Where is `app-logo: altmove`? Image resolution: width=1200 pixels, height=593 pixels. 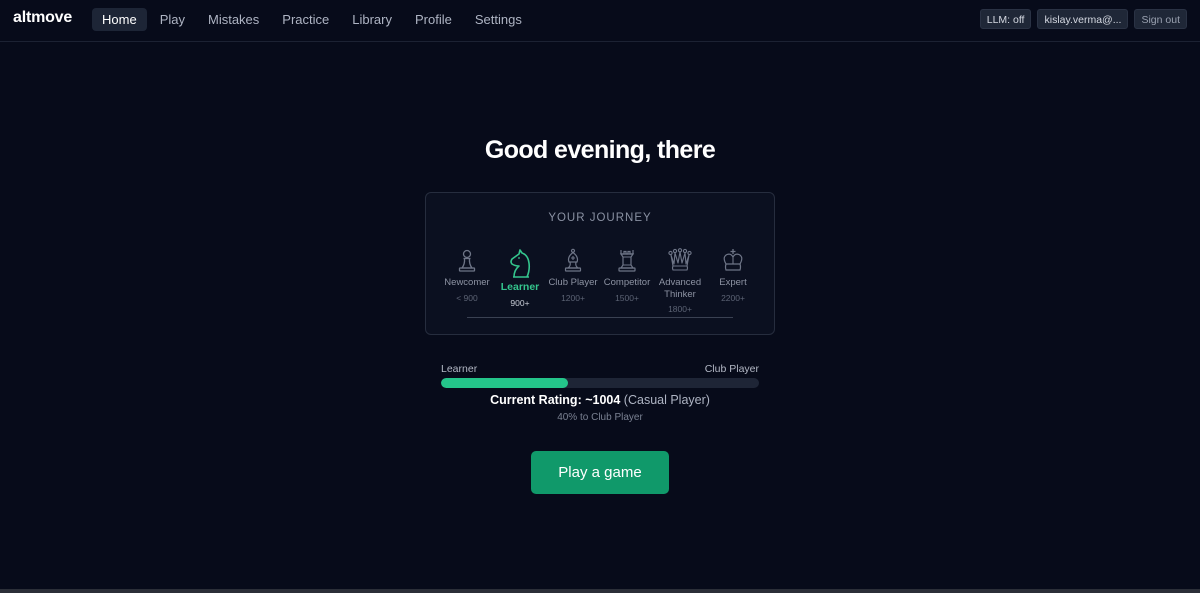
app-logo: altmove is located at coordinates (42, 18).